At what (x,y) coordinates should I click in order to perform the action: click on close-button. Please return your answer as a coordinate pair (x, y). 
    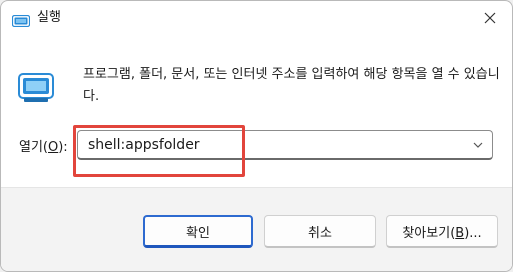
    Looking at the image, I should click on (489, 18).